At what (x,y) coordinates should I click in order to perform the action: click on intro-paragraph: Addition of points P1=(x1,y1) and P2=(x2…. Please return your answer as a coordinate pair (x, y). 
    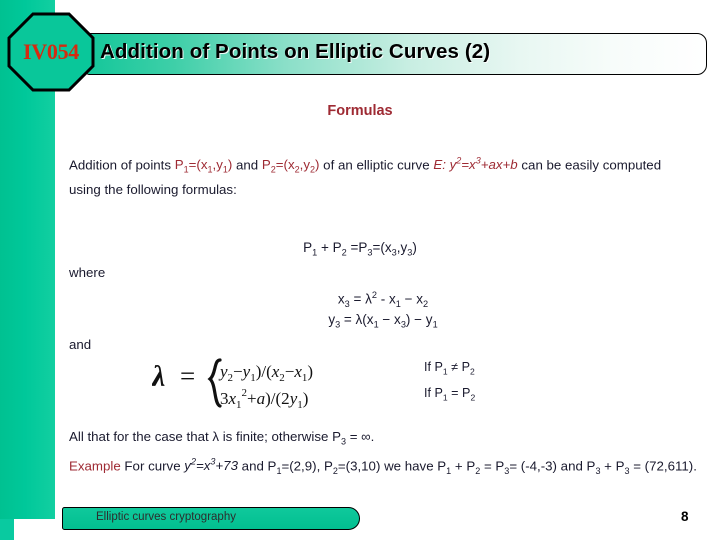
    Looking at the image, I should click on (380, 175).